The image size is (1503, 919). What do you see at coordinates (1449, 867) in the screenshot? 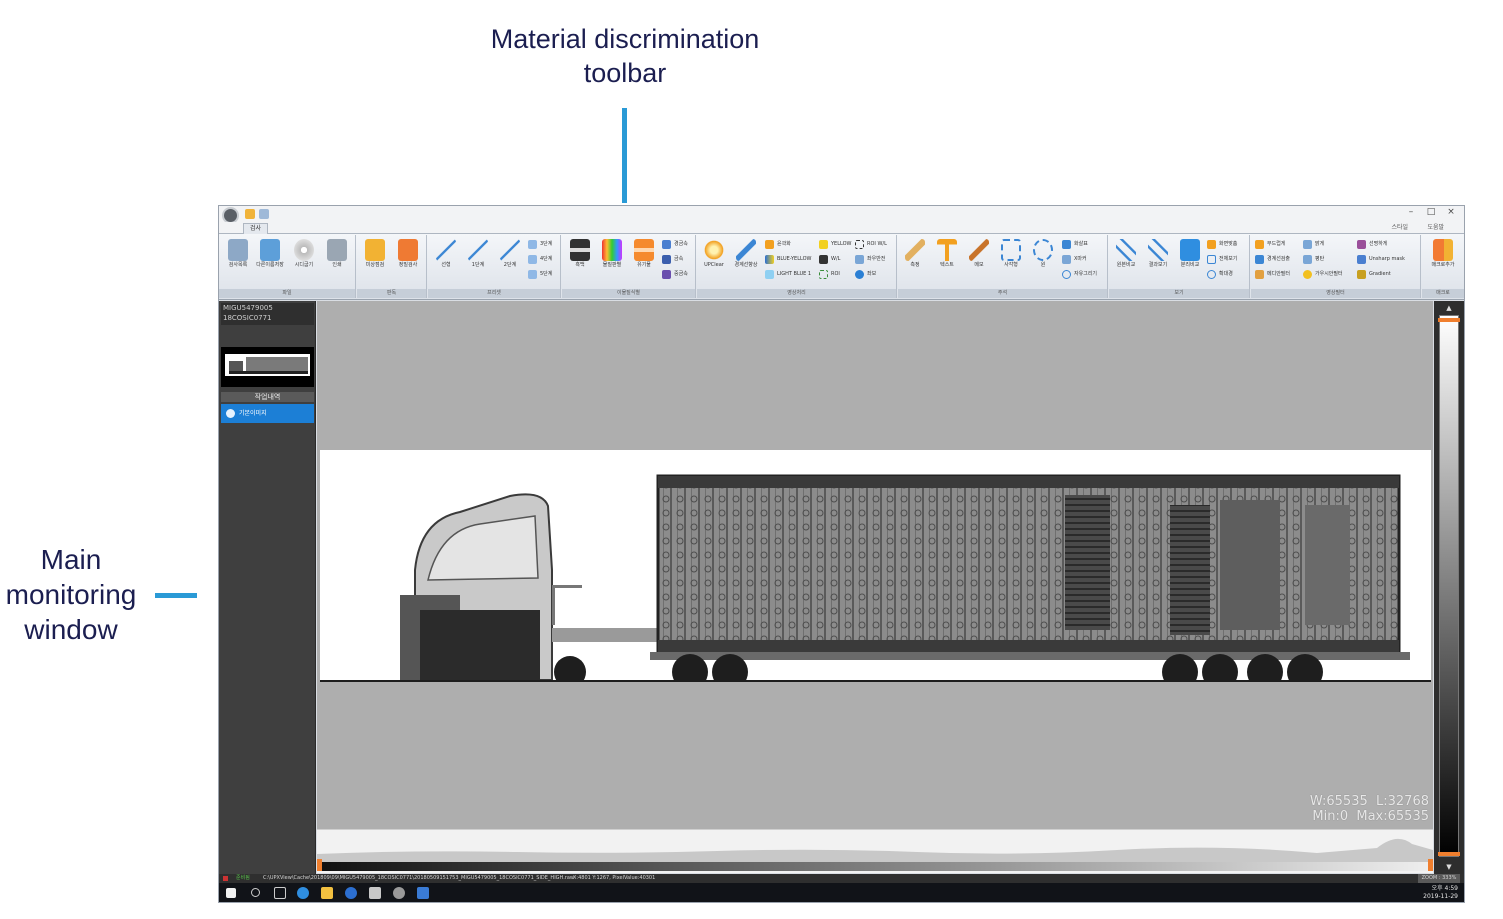
I see `scroll-down-icon: ▼` at bounding box center [1449, 867].